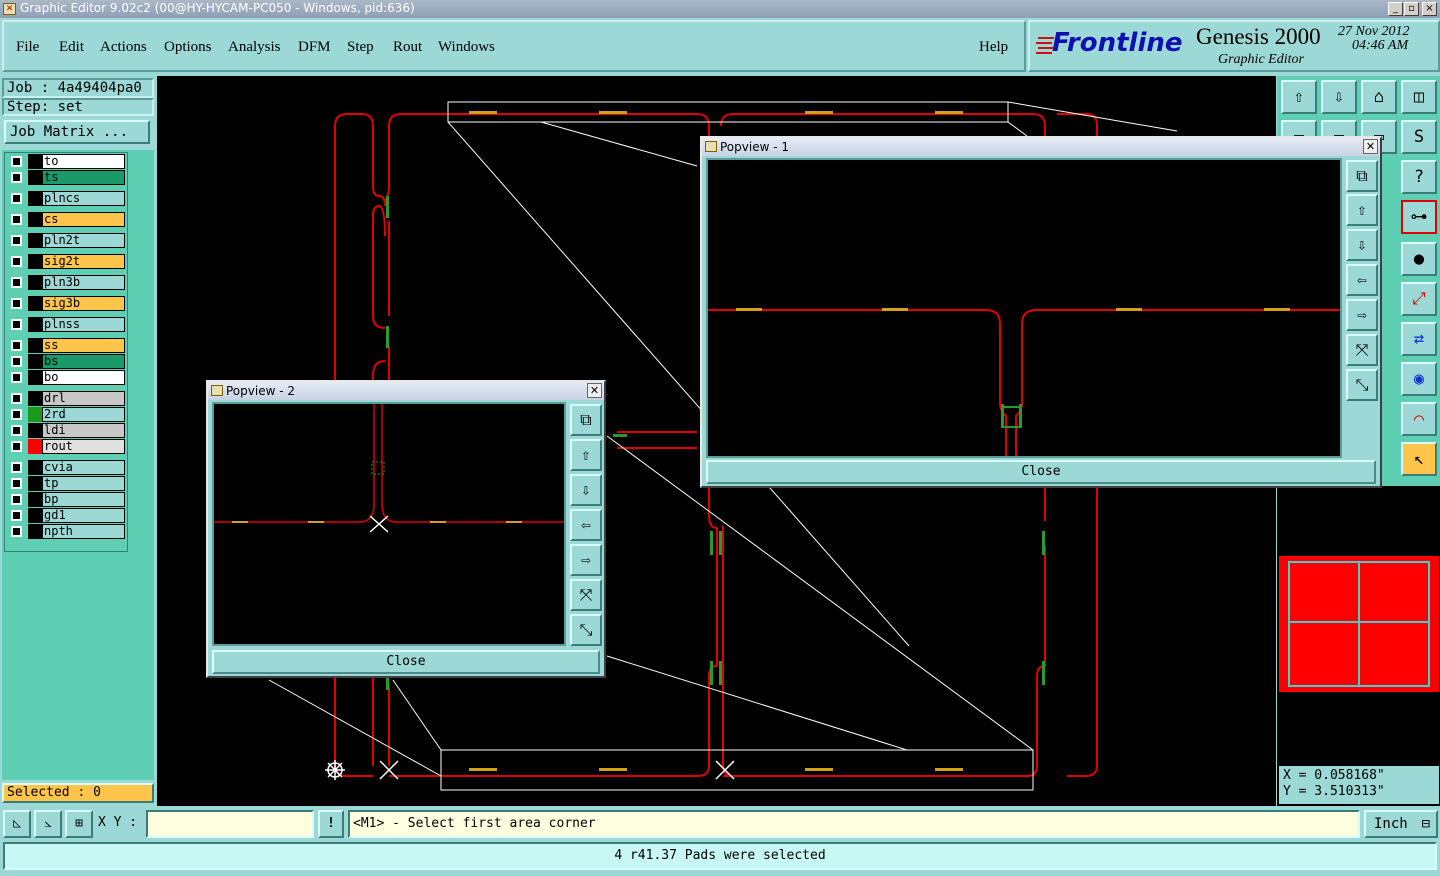 The width and height of the screenshot is (1440, 876). What do you see at coordinates (17, 824) in the screenshot?
I see `snap-grid-icon: ◺` at bounding box center [17, 824].